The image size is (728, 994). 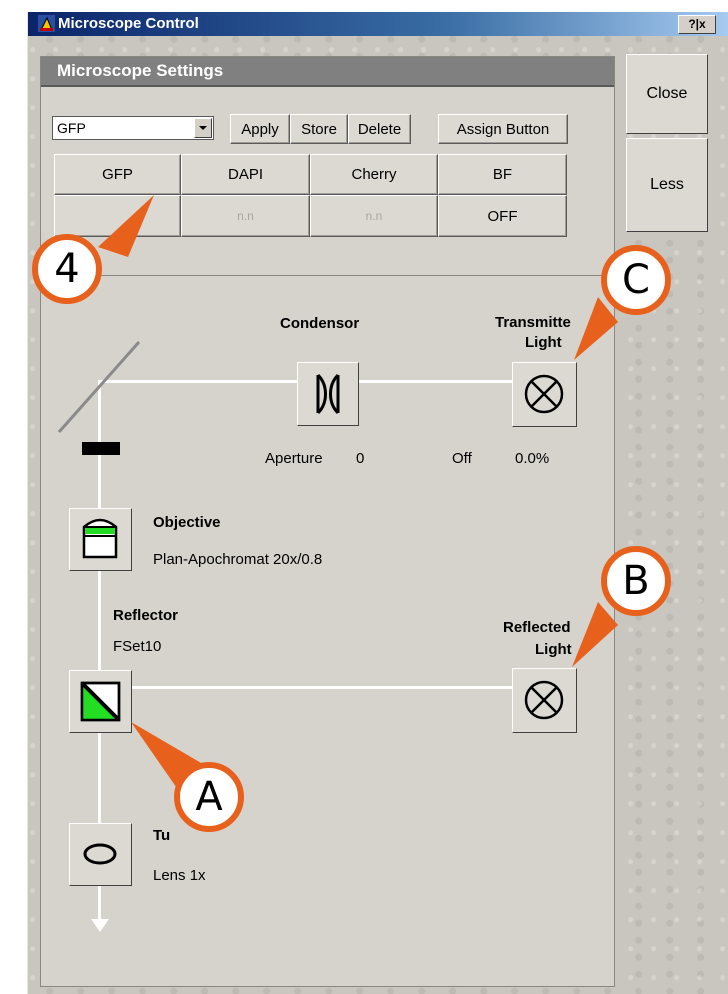 I want to click on callout-a-badge: A, so click(x=209, y=797).